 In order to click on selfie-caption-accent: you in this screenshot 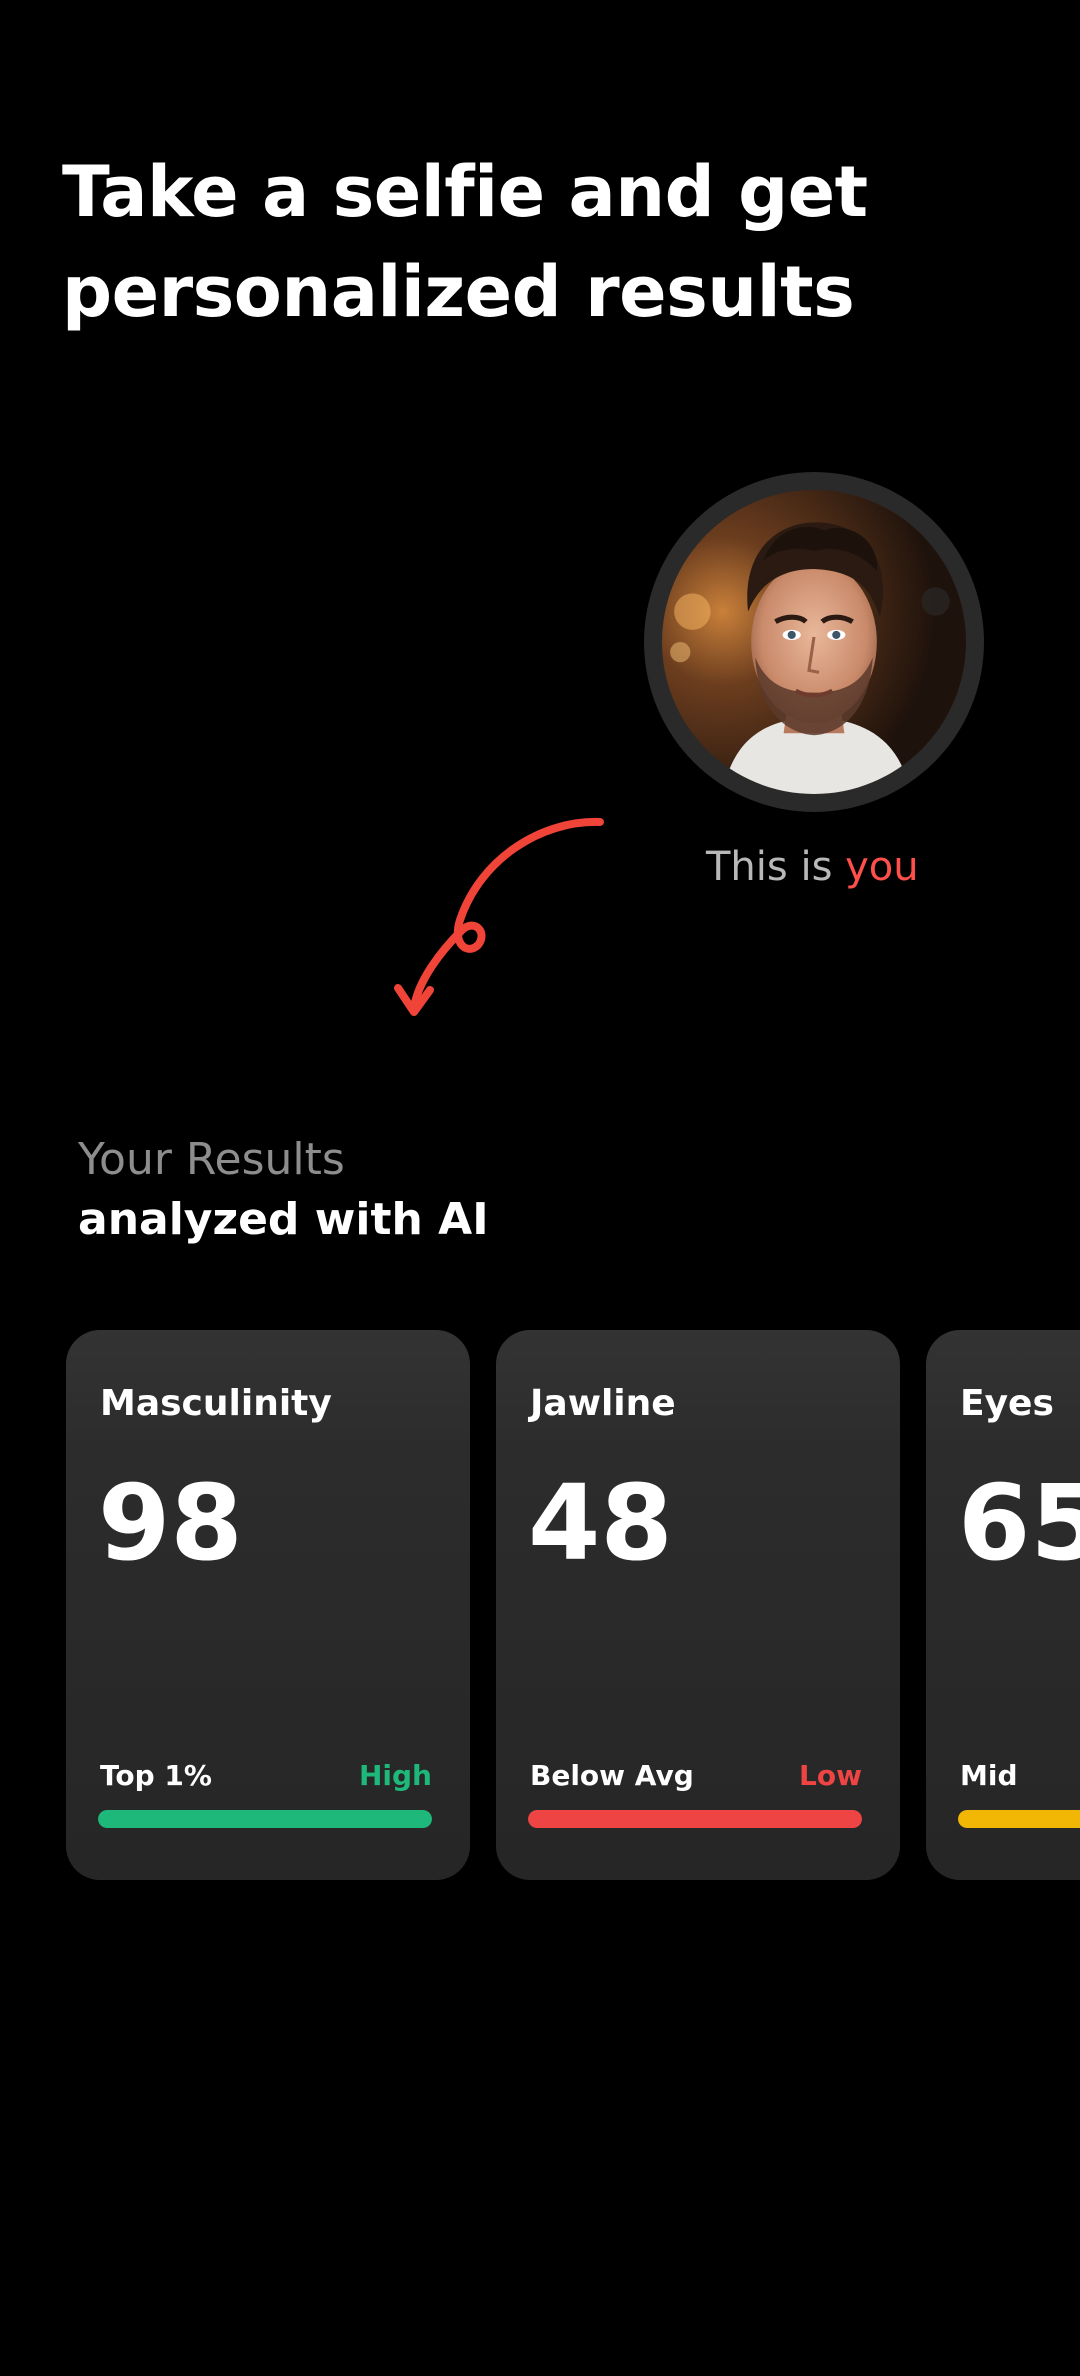, I will do `click(882, 867)`.